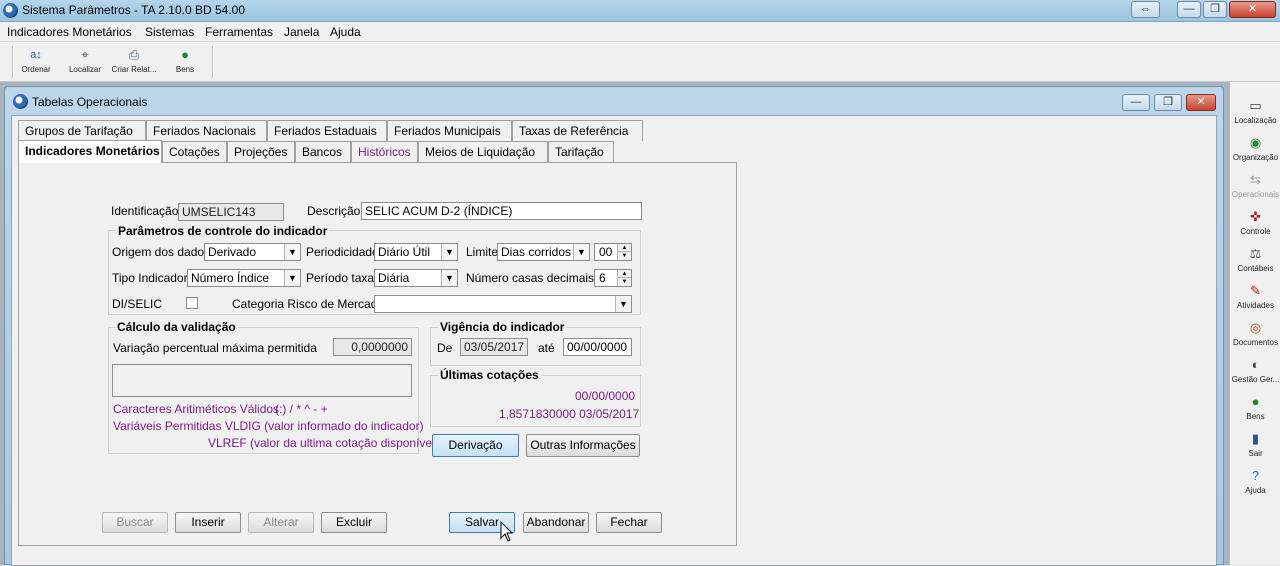  What do you see at coordinates (1201, 102) in the screenshot?
I see `child-close-button: ✕` at bounding box center [1201, 102].